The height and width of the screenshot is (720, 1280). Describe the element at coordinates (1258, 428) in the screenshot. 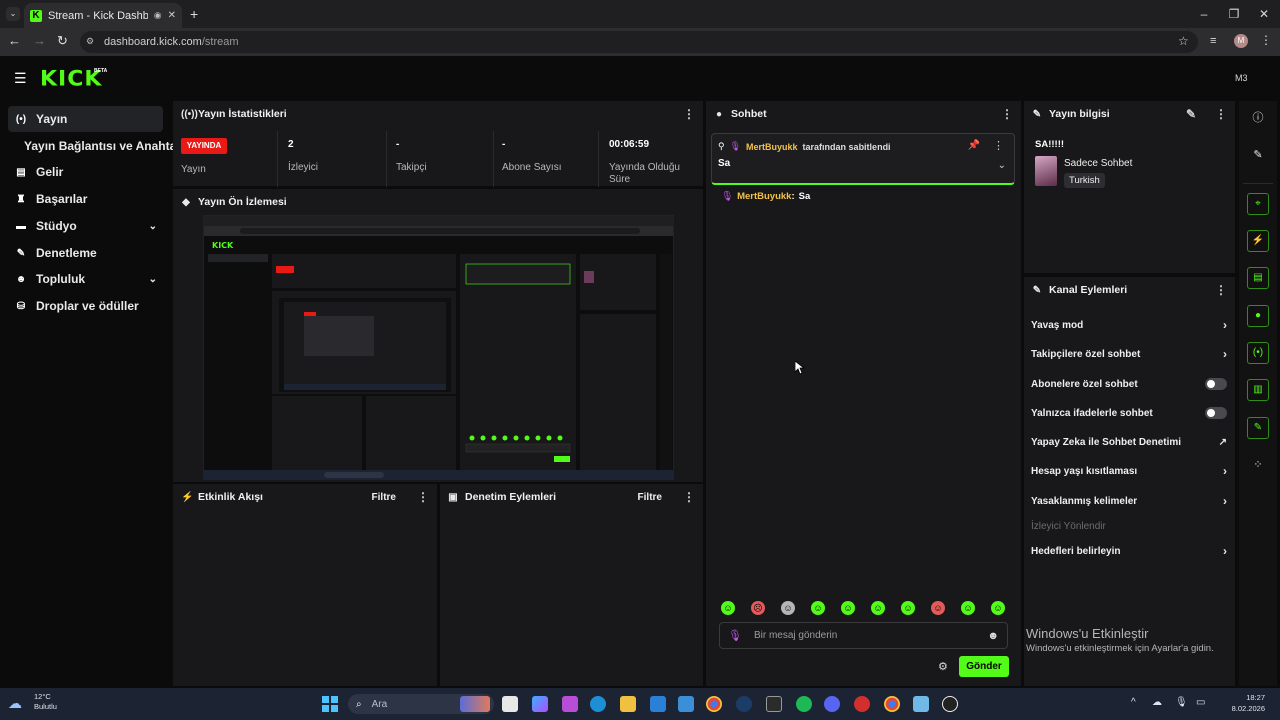

I see `wrench-icon: ✎` at that location.